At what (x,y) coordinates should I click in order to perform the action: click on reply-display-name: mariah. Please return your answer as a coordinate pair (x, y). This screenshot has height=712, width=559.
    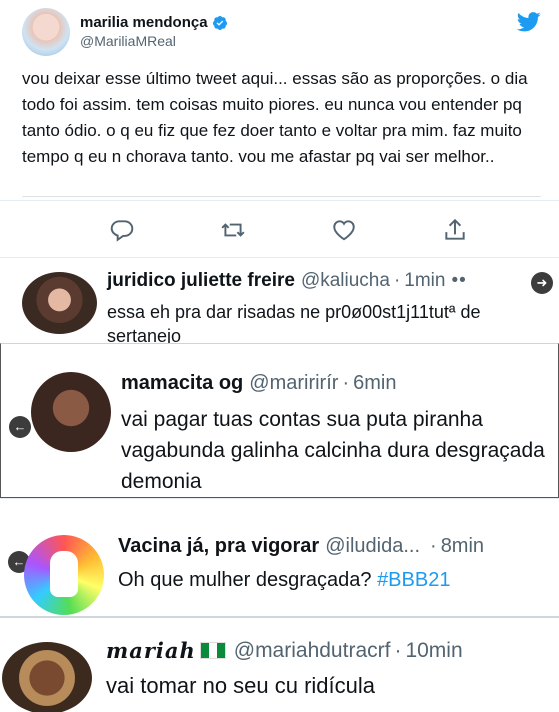
    Looking at the image, I should click on (151, 650).